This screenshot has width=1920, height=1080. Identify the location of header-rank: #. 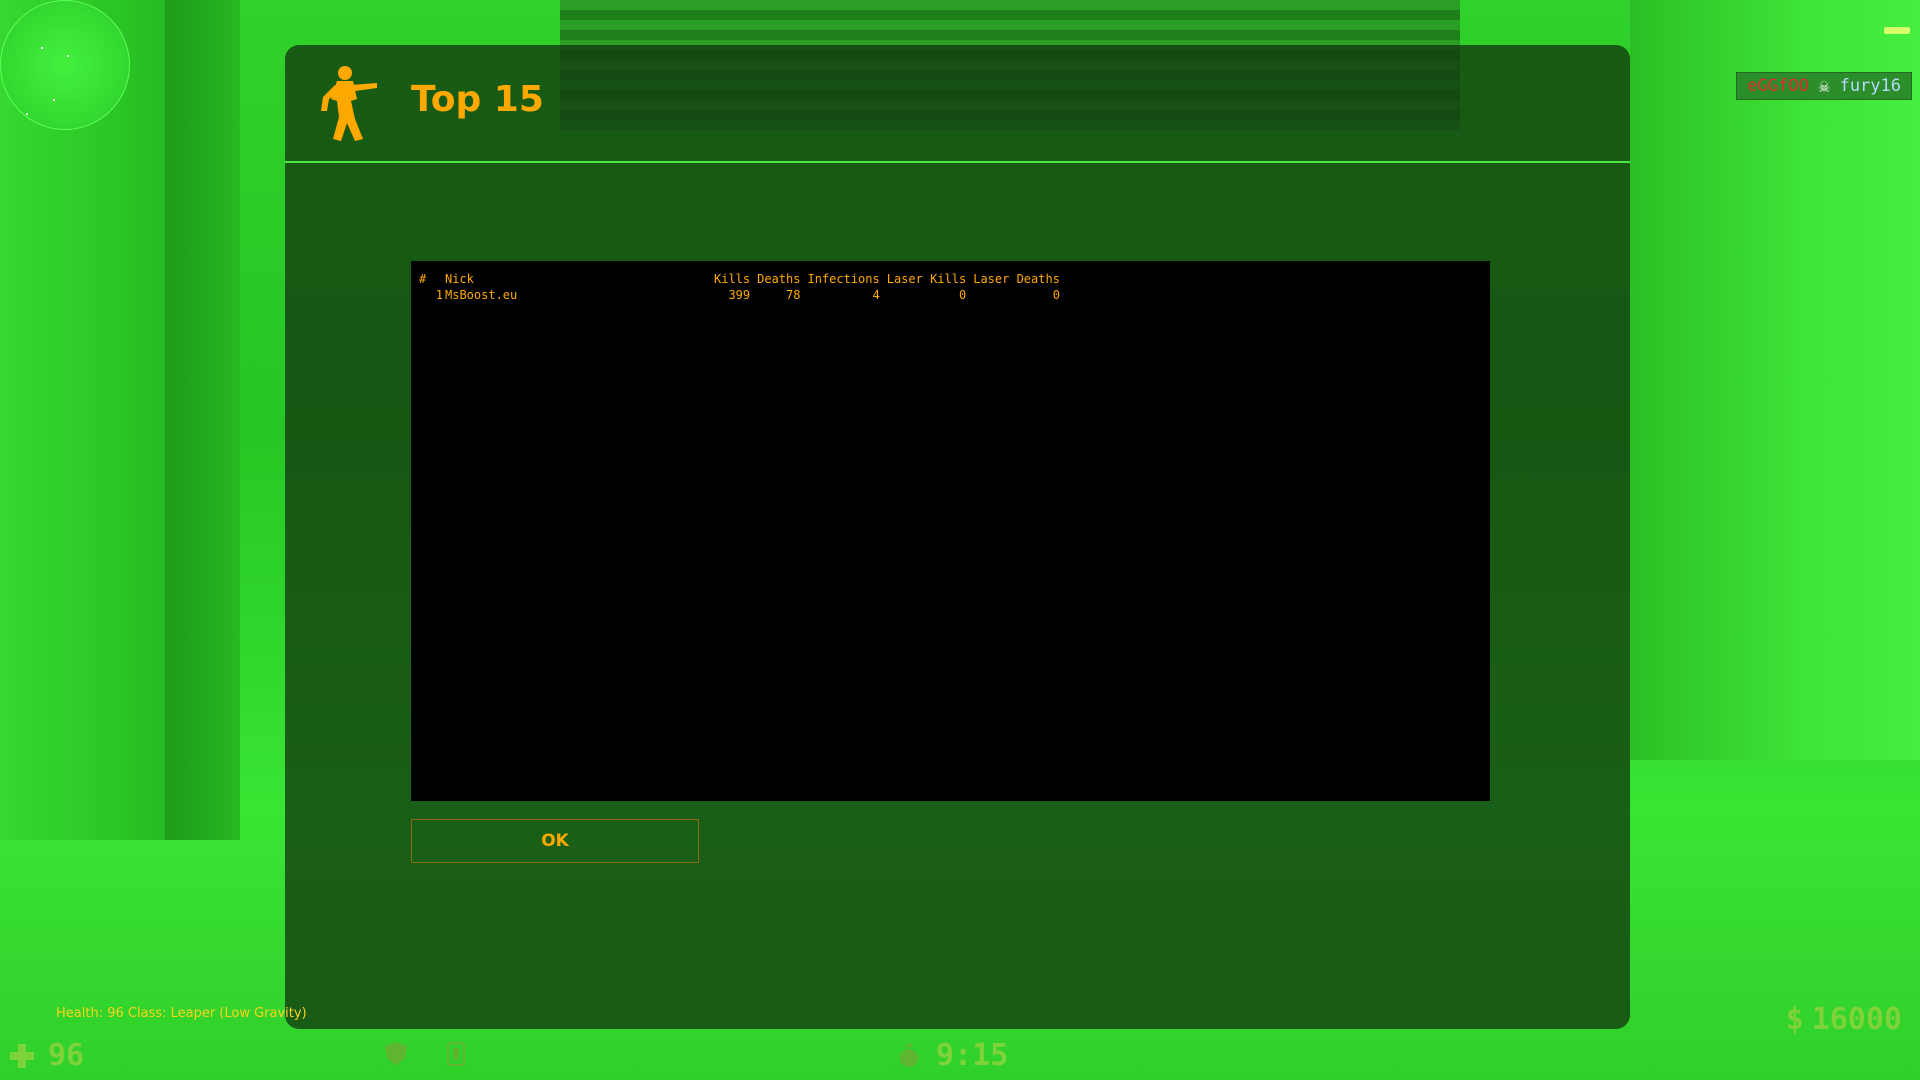
(423, 279).